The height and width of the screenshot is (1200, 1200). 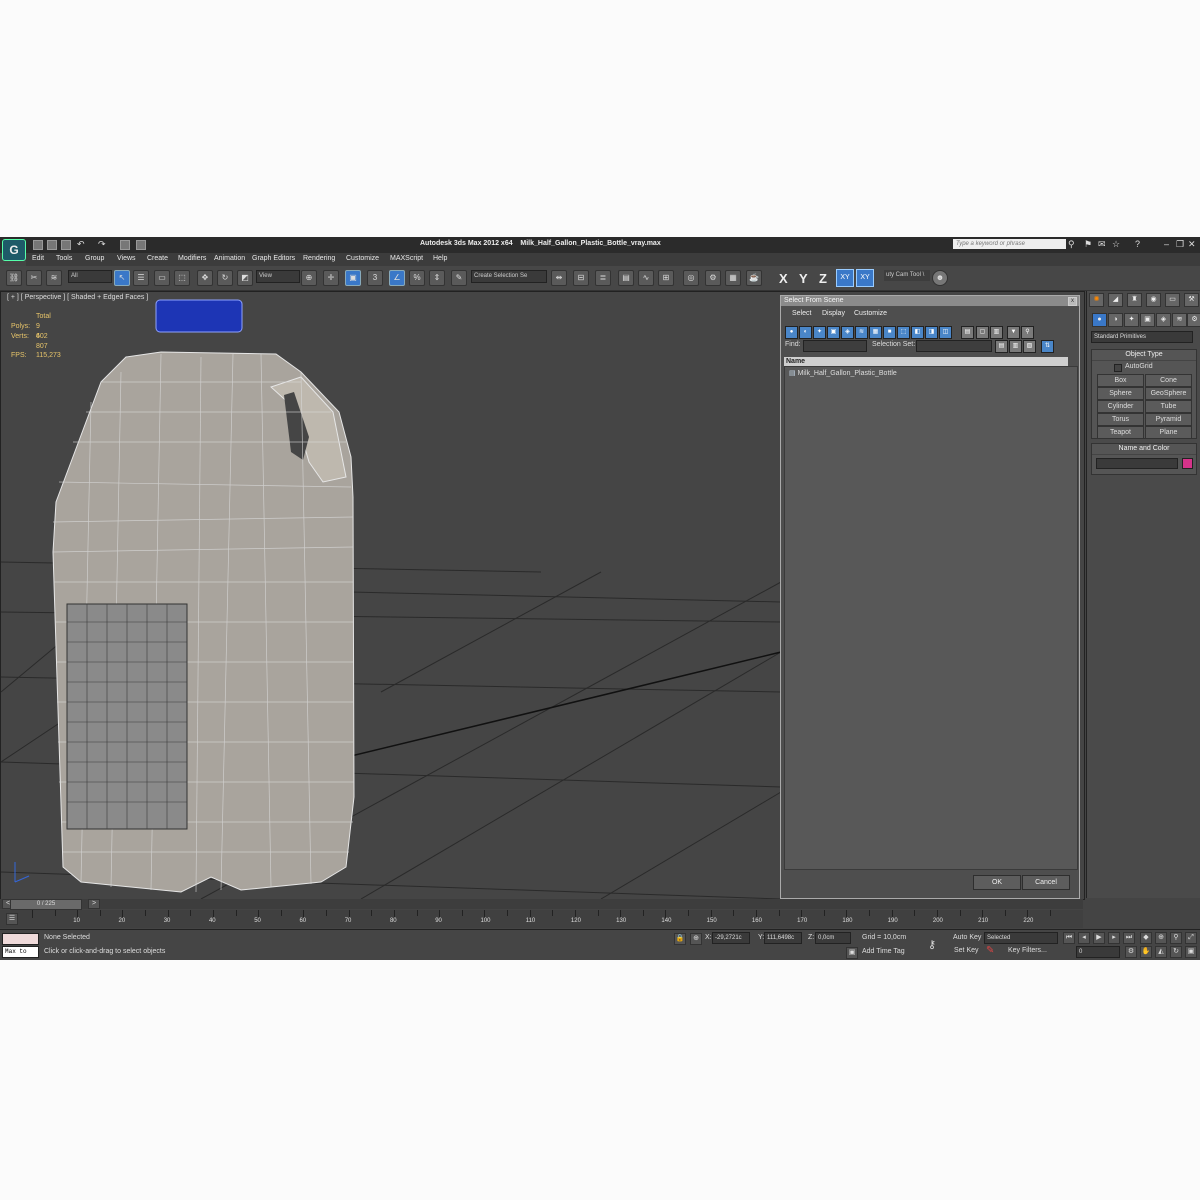 I want to click on spinner-snap-icon: ⇕, so click(x=437, y=278).